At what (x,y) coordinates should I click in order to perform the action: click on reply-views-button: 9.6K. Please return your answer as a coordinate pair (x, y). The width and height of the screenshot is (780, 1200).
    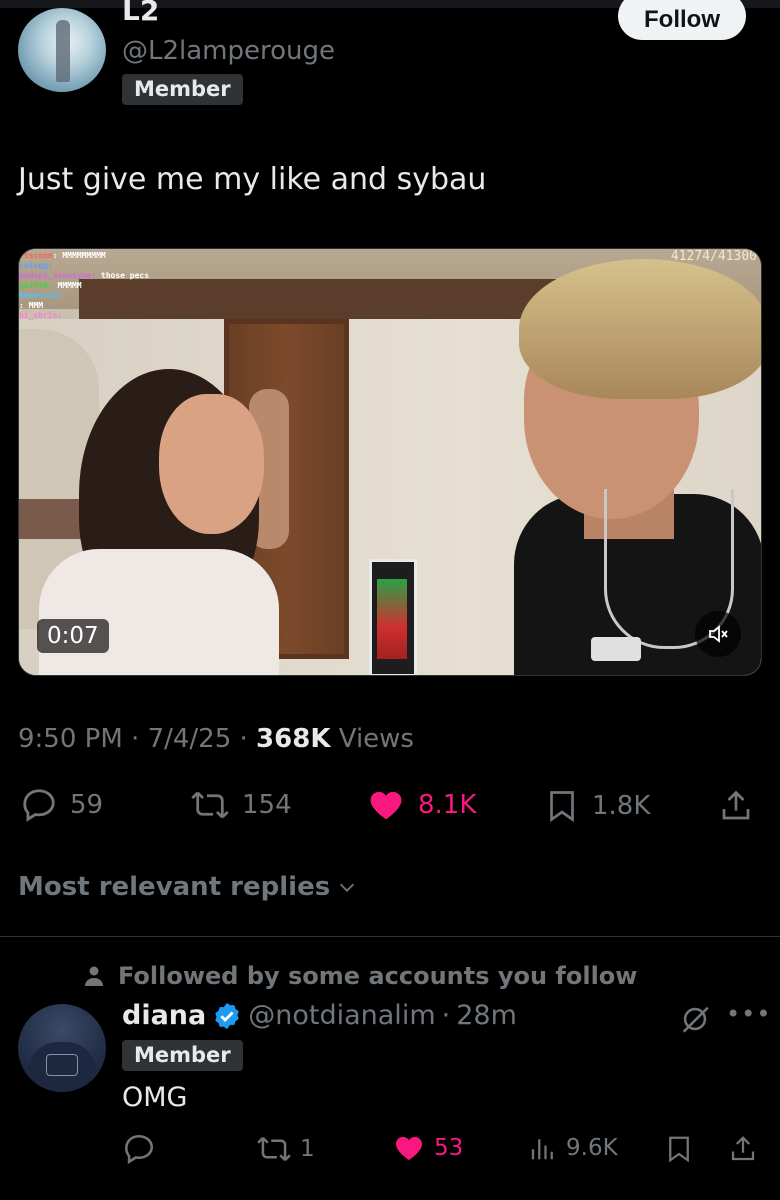
    Looking at the image, I should click on (573, 1148).